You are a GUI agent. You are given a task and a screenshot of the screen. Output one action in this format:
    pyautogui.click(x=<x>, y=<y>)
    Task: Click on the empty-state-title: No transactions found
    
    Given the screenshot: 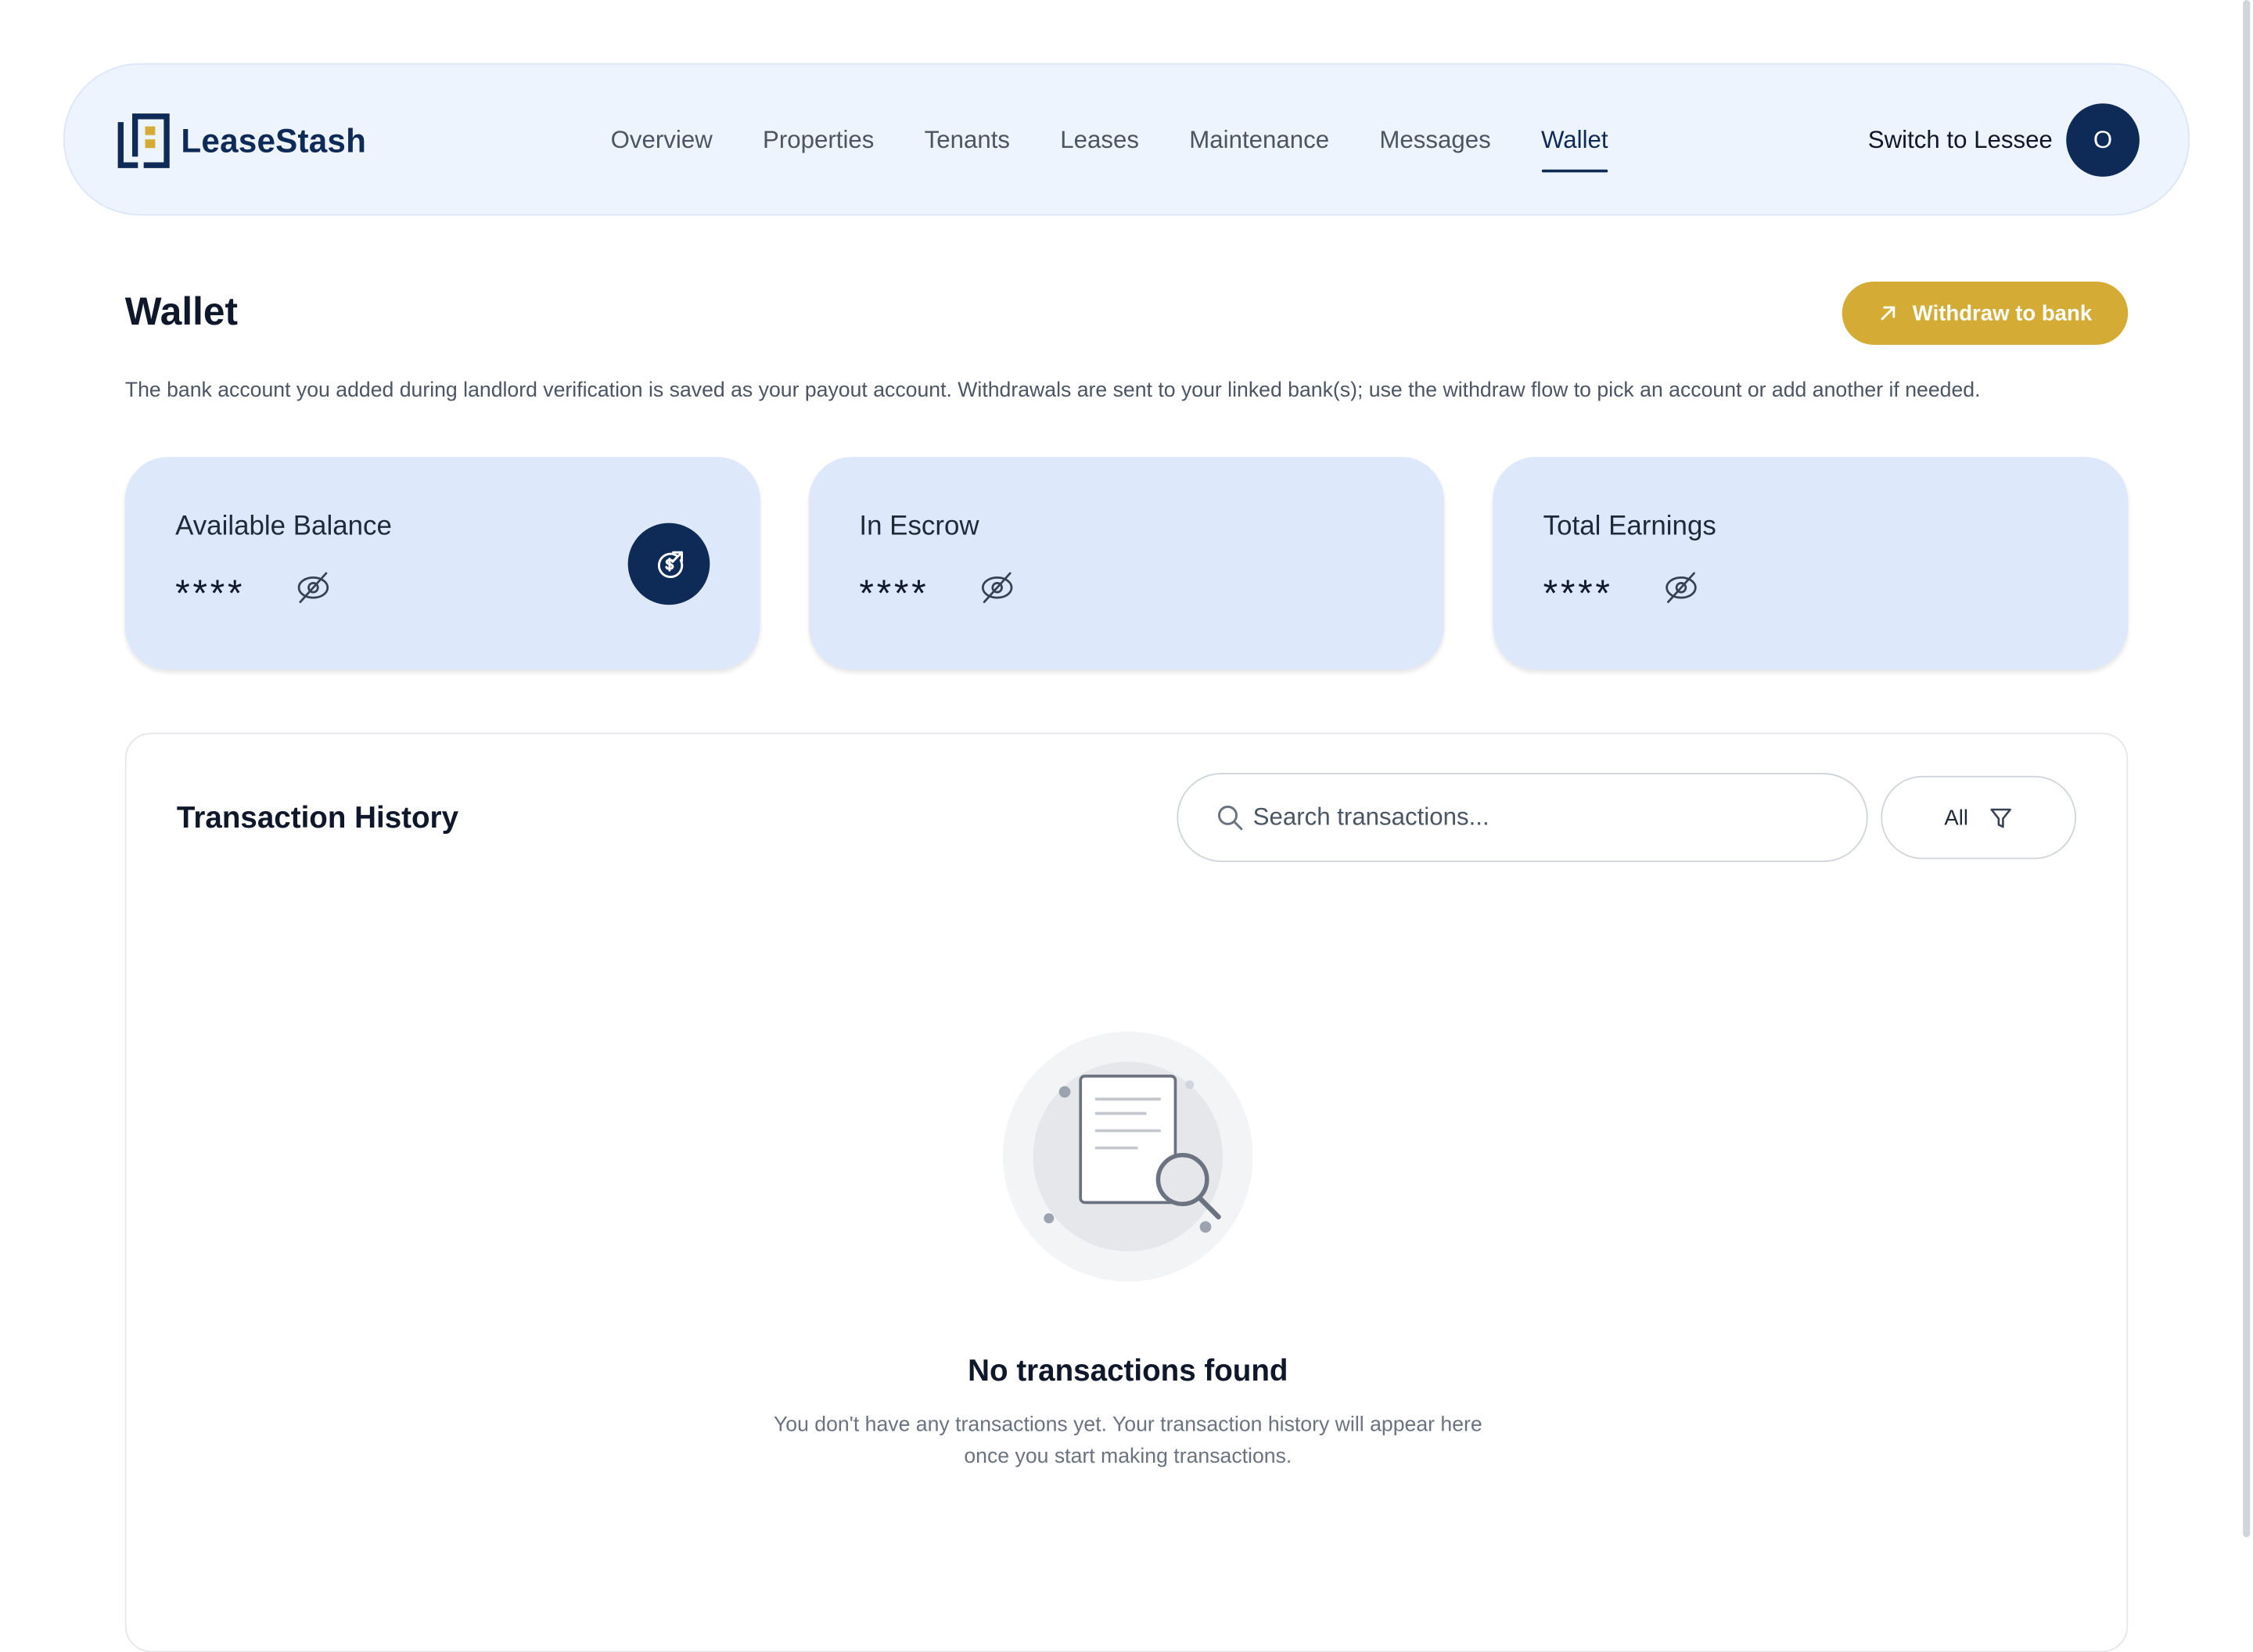 What is the action you would take?
    pyautogui.click(x=1128, y=1371)
    